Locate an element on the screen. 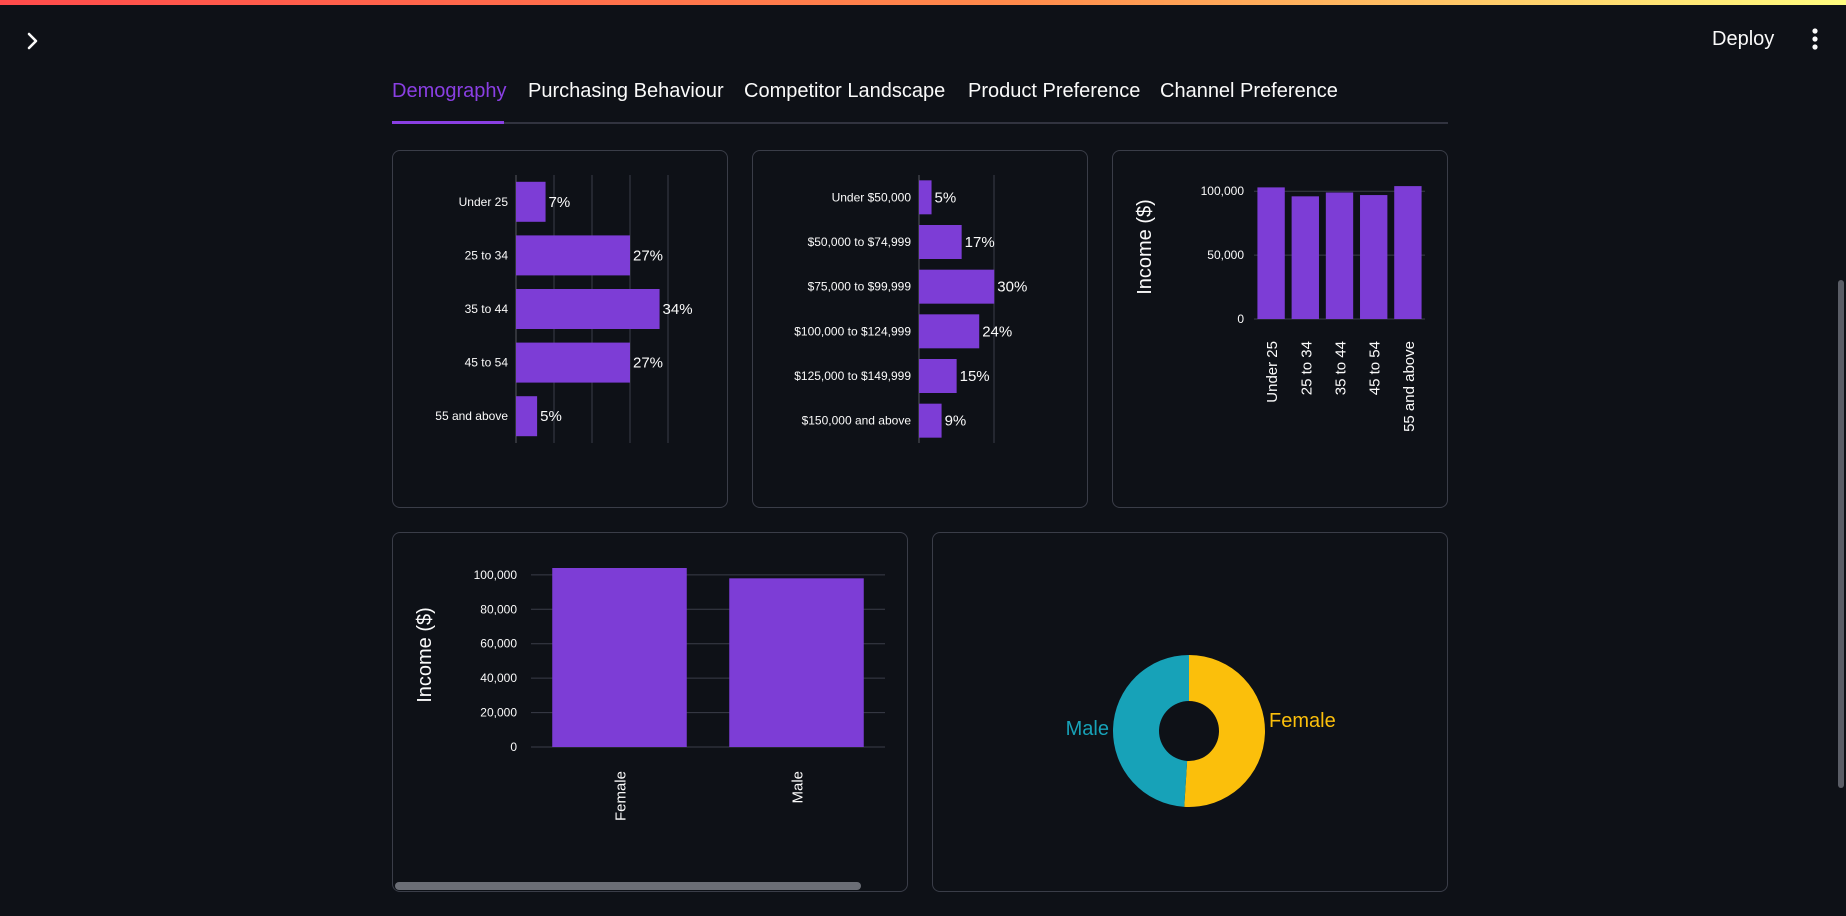  y-tick-label: 80,000 is located at coordinates (498, 609).